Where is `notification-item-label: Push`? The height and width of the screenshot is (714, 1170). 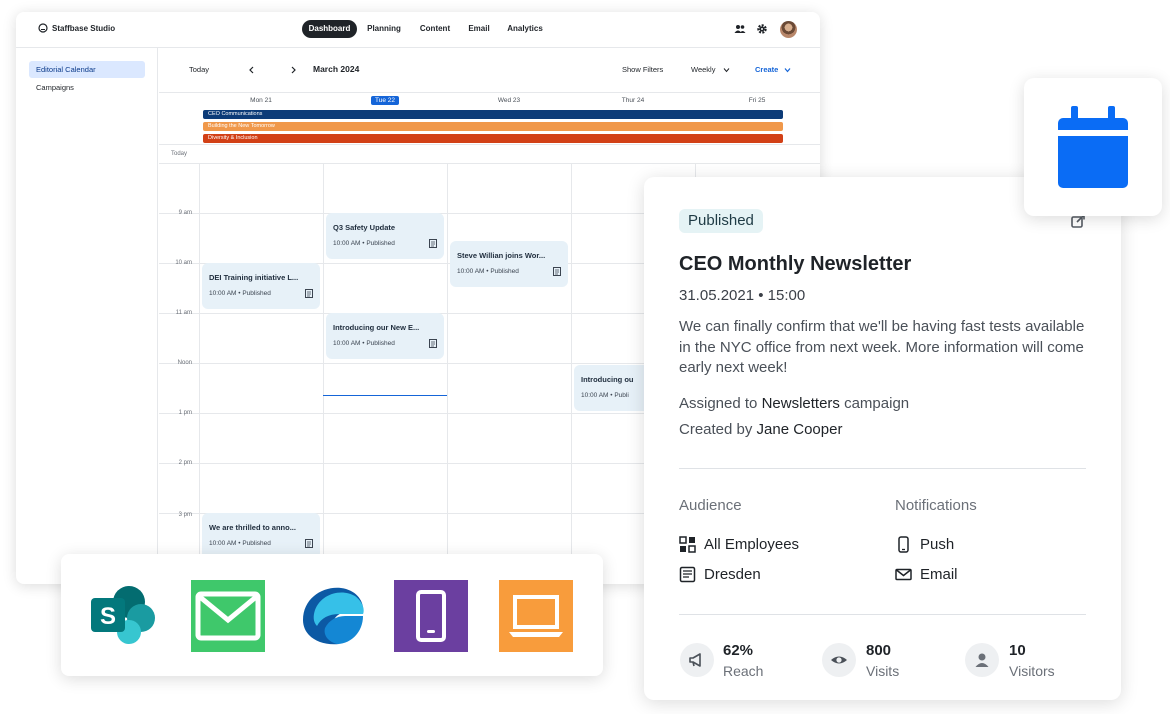
notification-item-label: Push is located at coordinates (937, 544).